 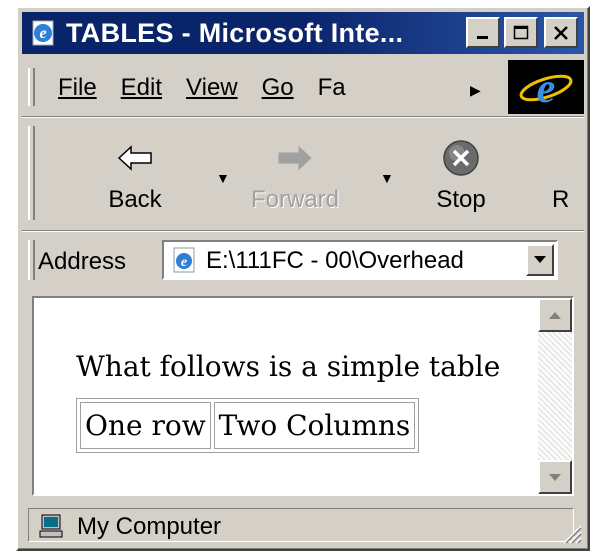 What do you see at coordinates (135, 199) in the screenshot?
I see `back-label: Back` at bounding box center [135, 199].